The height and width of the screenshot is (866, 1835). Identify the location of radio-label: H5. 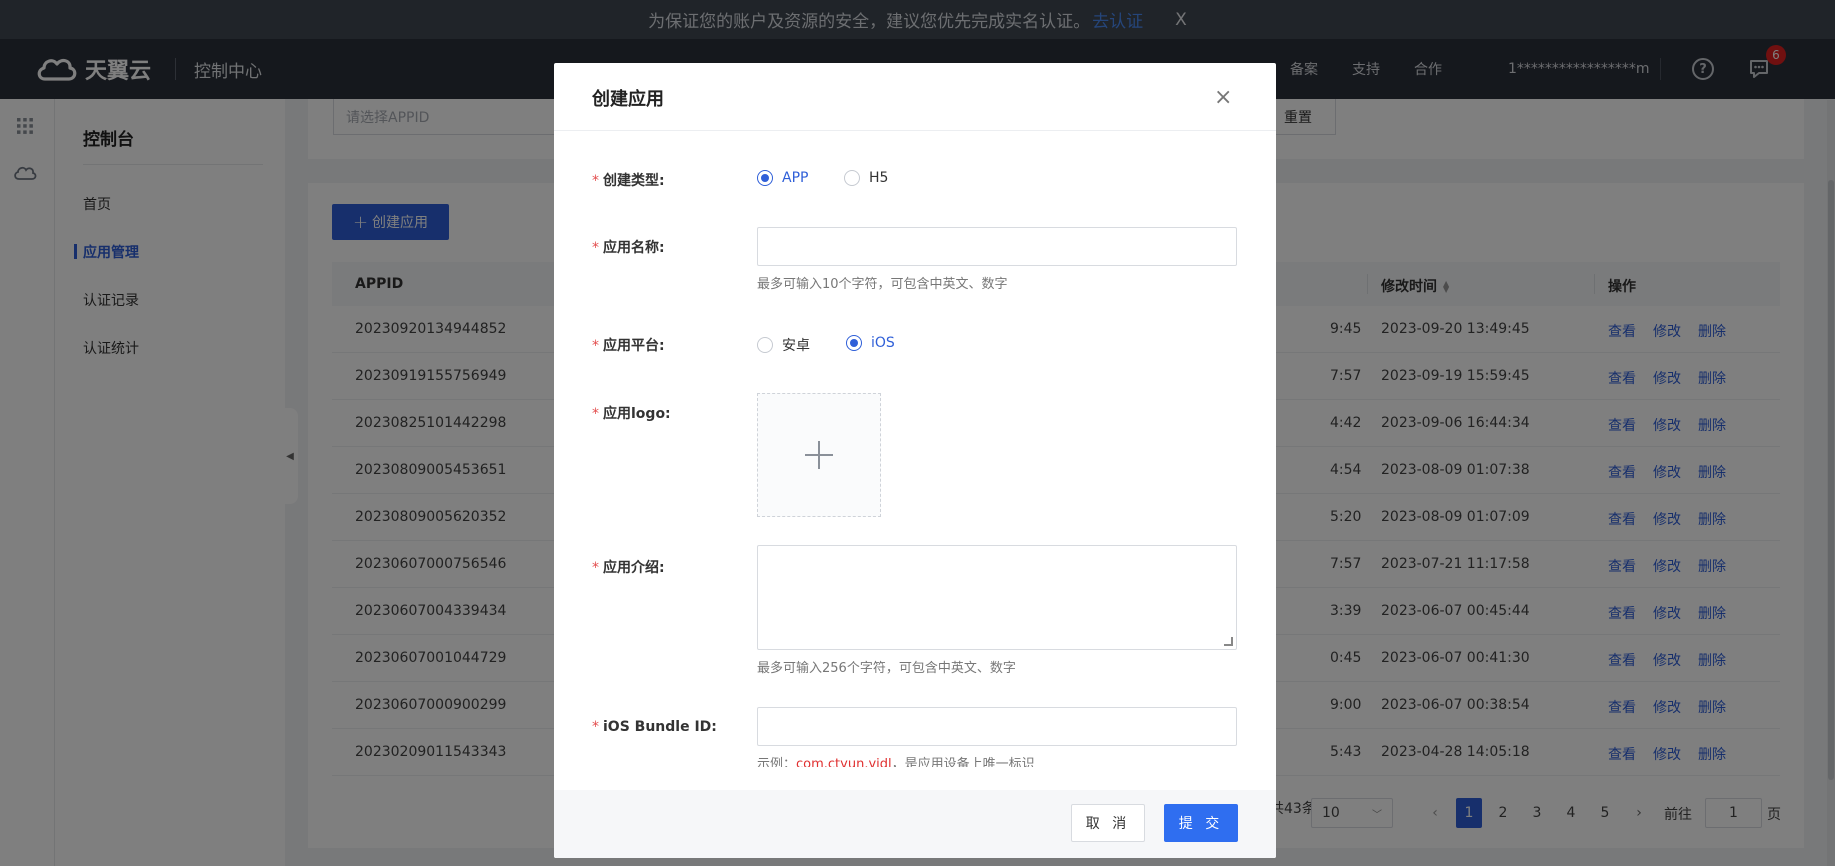
(879, 178).